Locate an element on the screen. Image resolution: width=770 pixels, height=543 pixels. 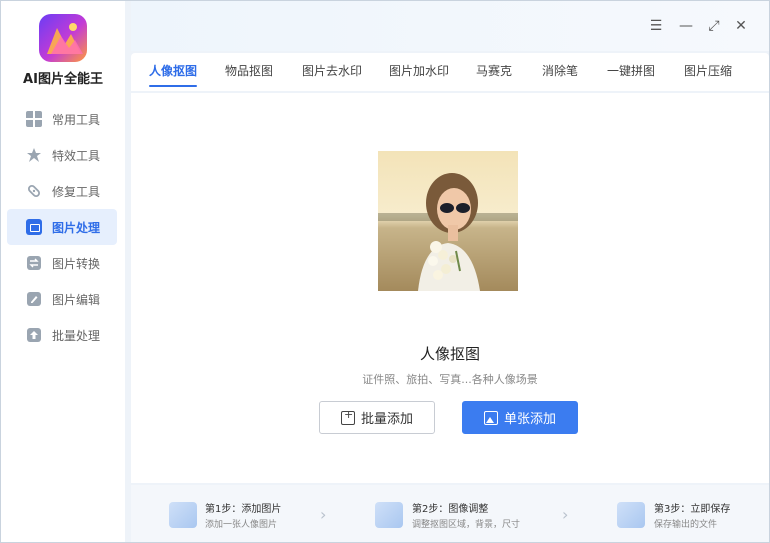
sidebar-item-image-edit: 图片编辑 is located at coordinates (63, 299).